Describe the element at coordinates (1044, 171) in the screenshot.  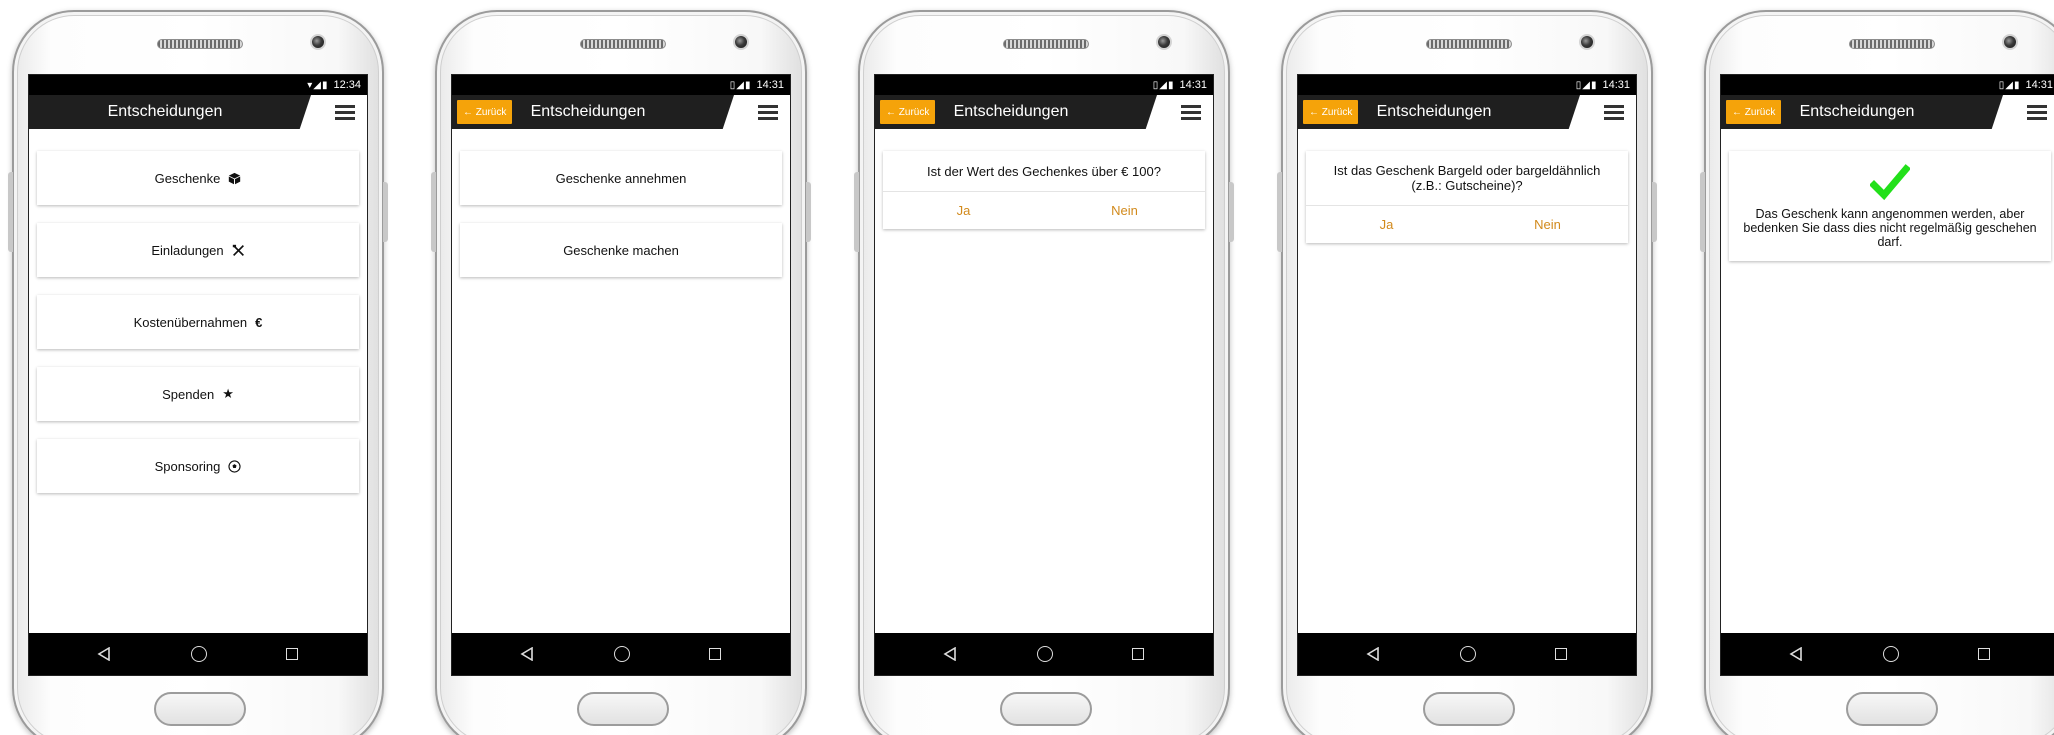
I see `question-text: Ist der Wert des Gechenkes über € 100?` at that location.